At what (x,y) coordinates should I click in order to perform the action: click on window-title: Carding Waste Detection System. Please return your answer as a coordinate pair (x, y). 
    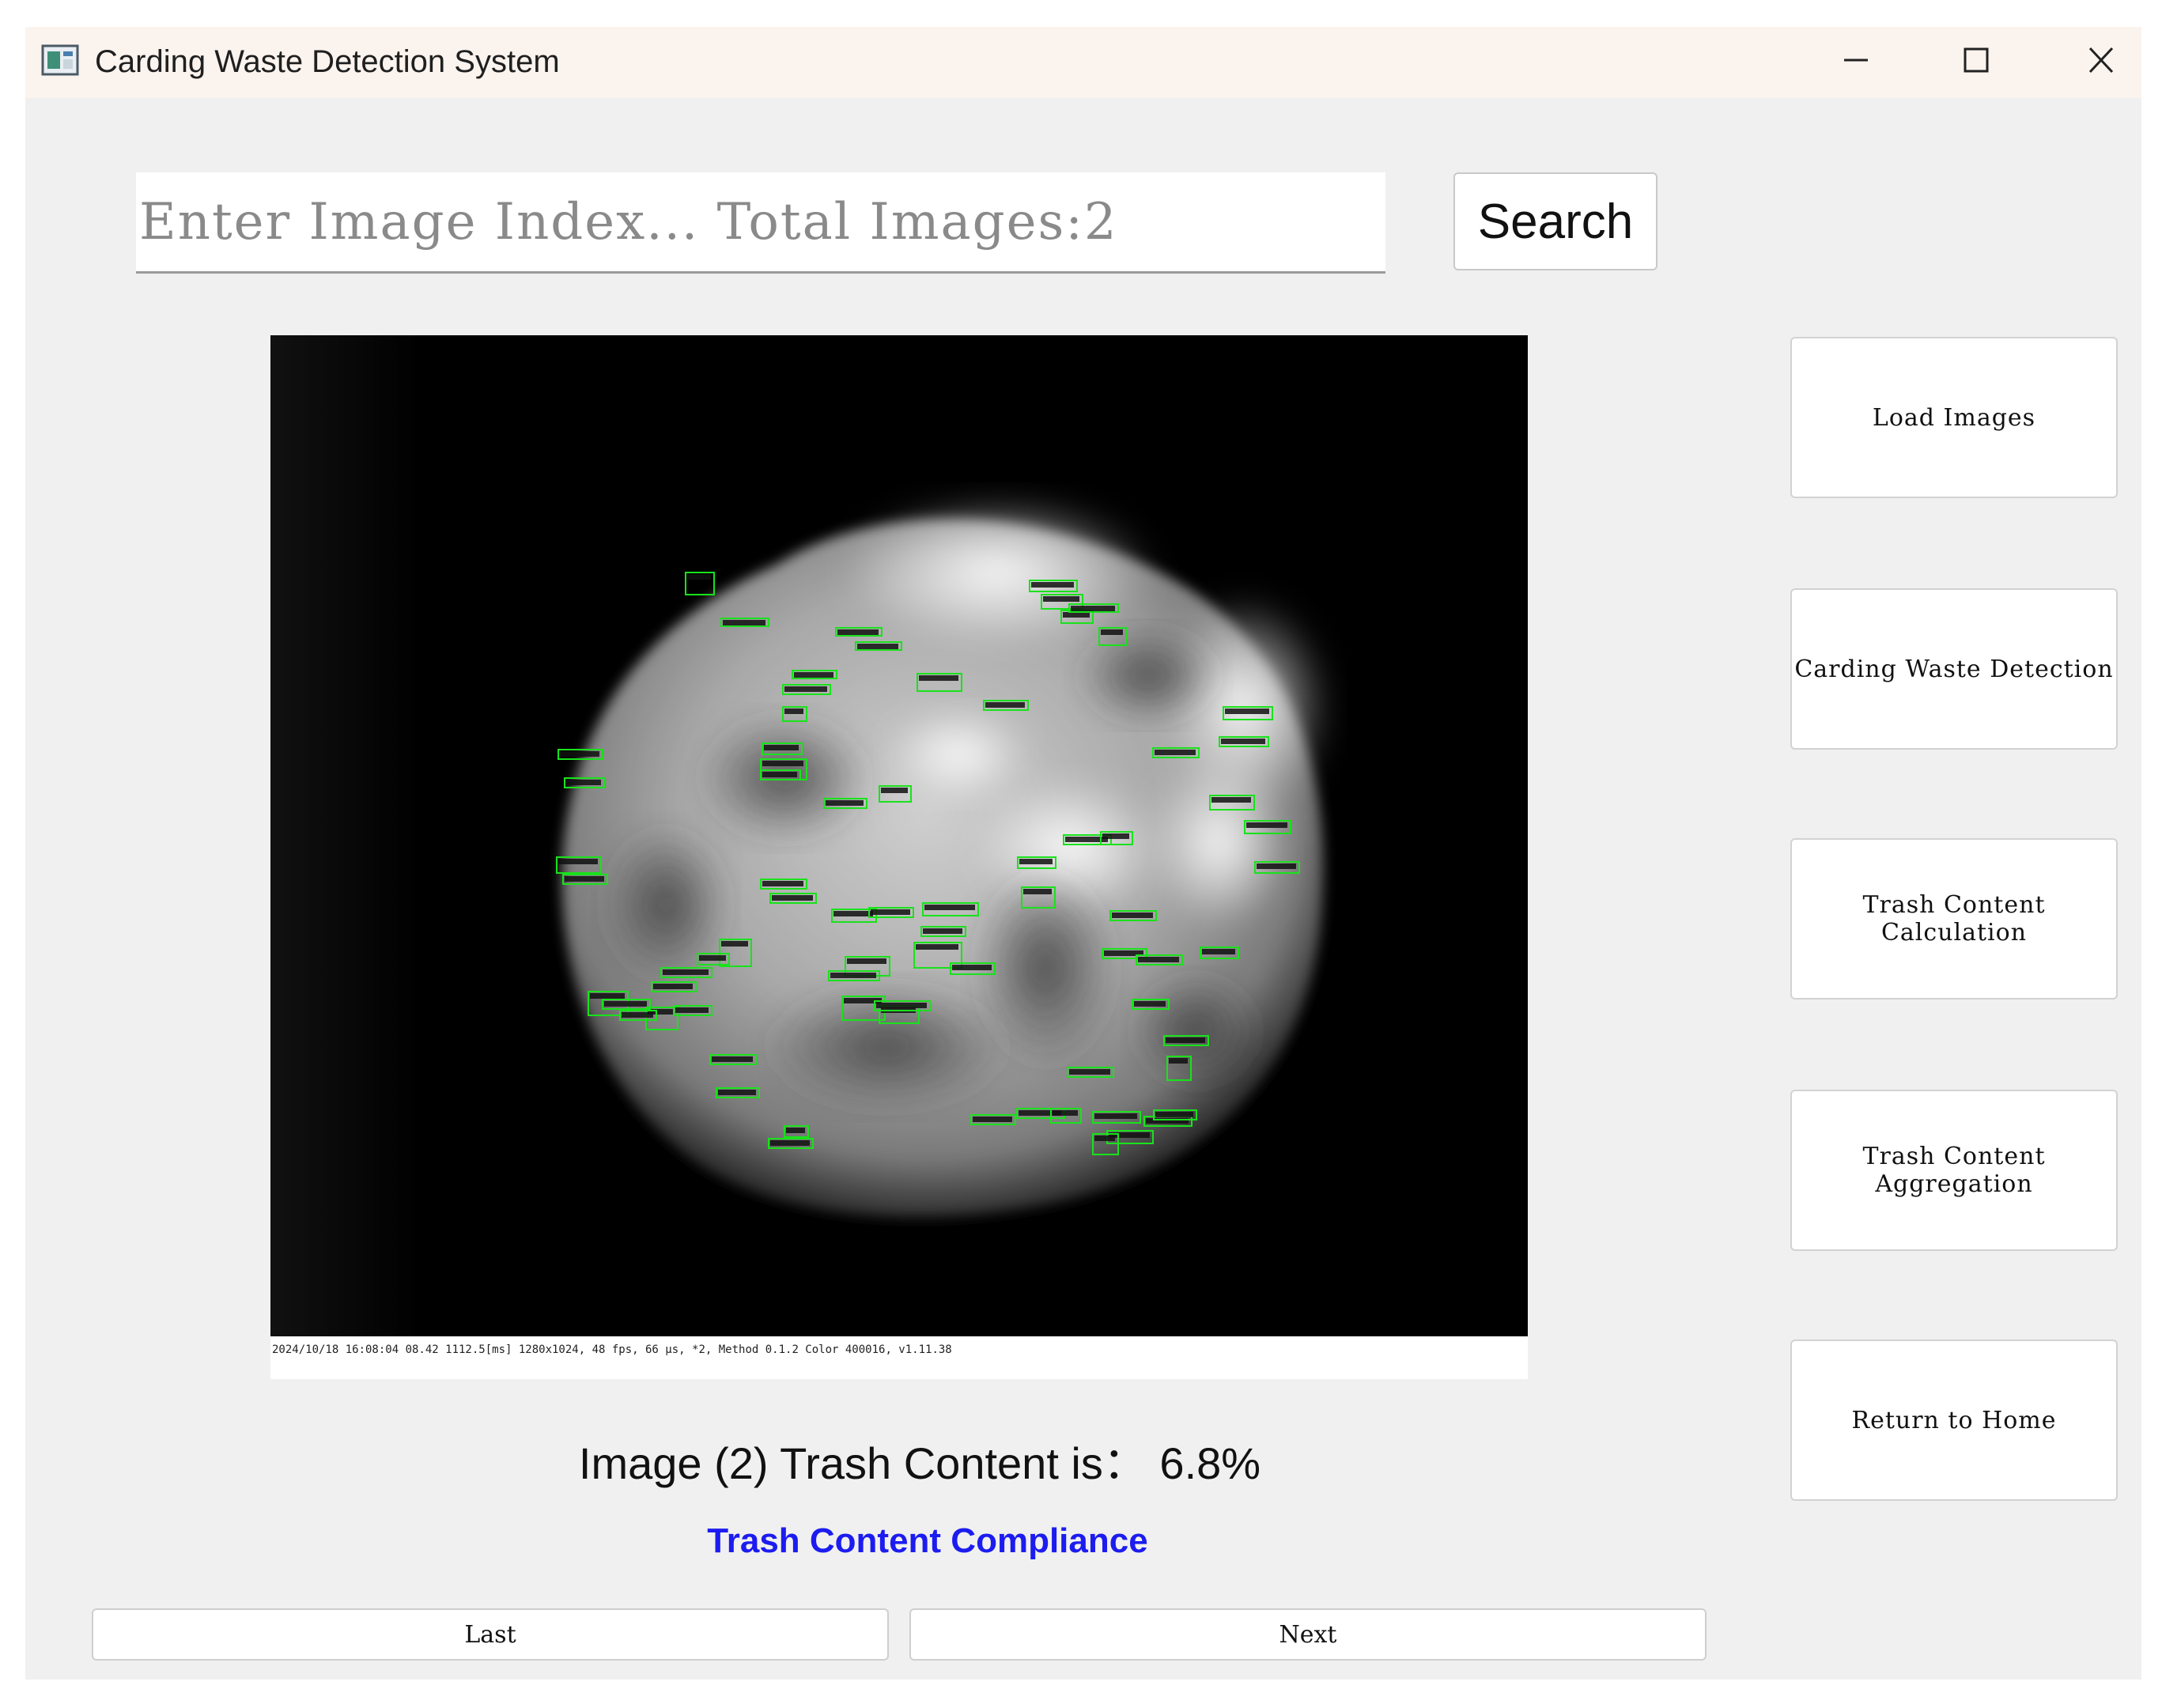
    Looking at the image, I should click on (327, 62).